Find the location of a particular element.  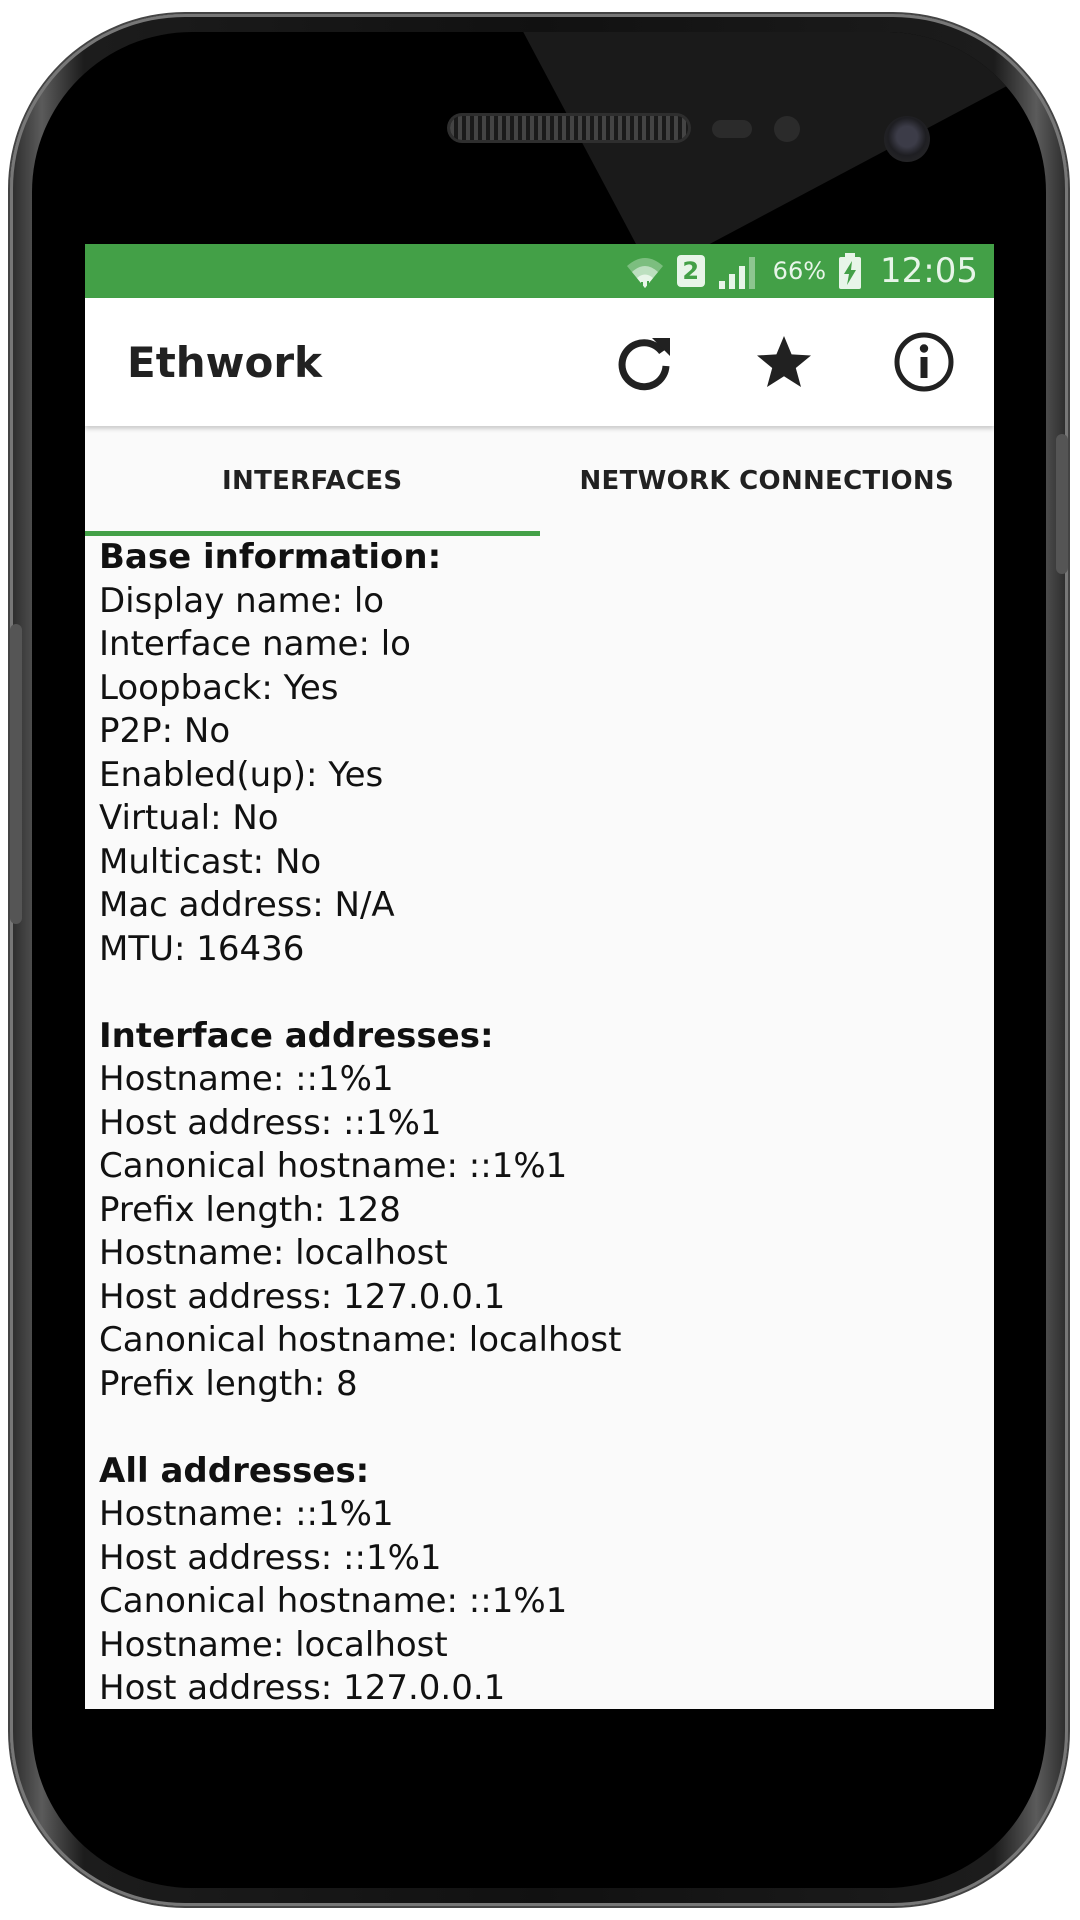

info-button is located at coordinates (924, 362).